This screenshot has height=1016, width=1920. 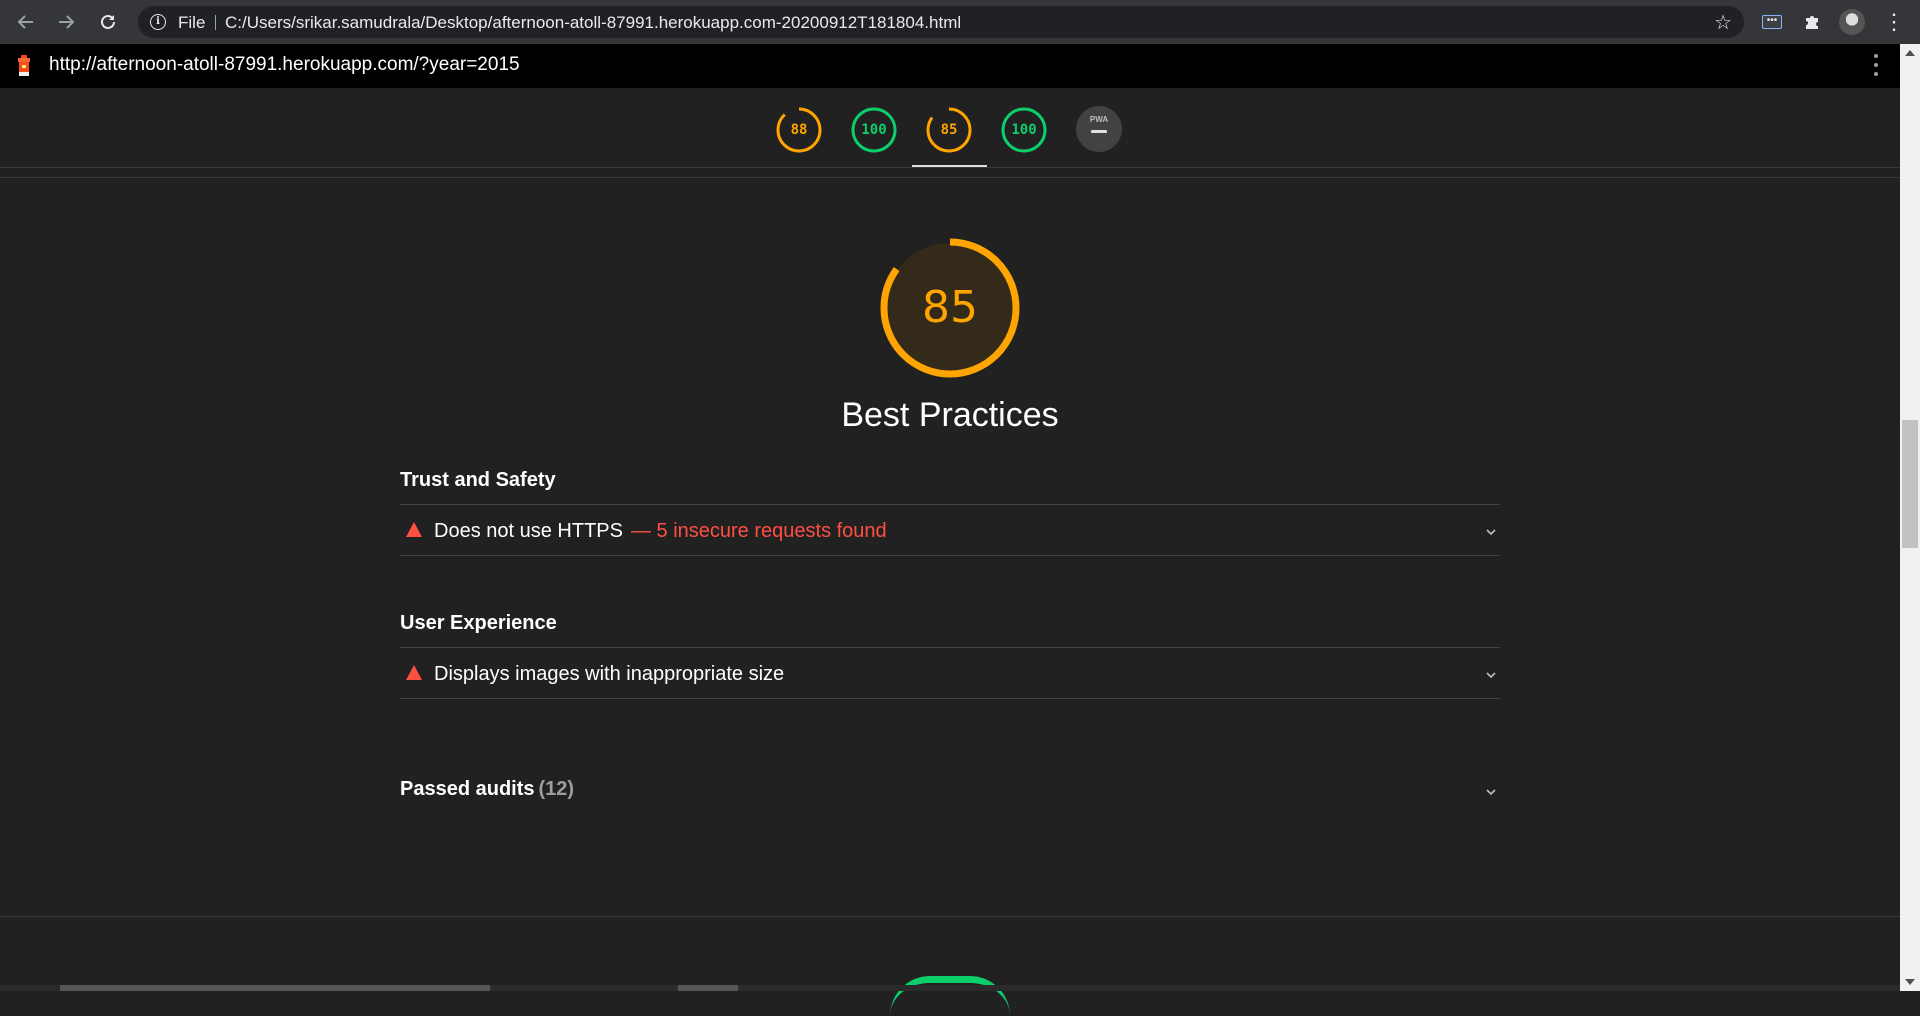 What do you see at coordinates (1894, 21) in the screenshot?
I see `kebab-menu-icon: ⋮` at bounding box center [1894, 21].